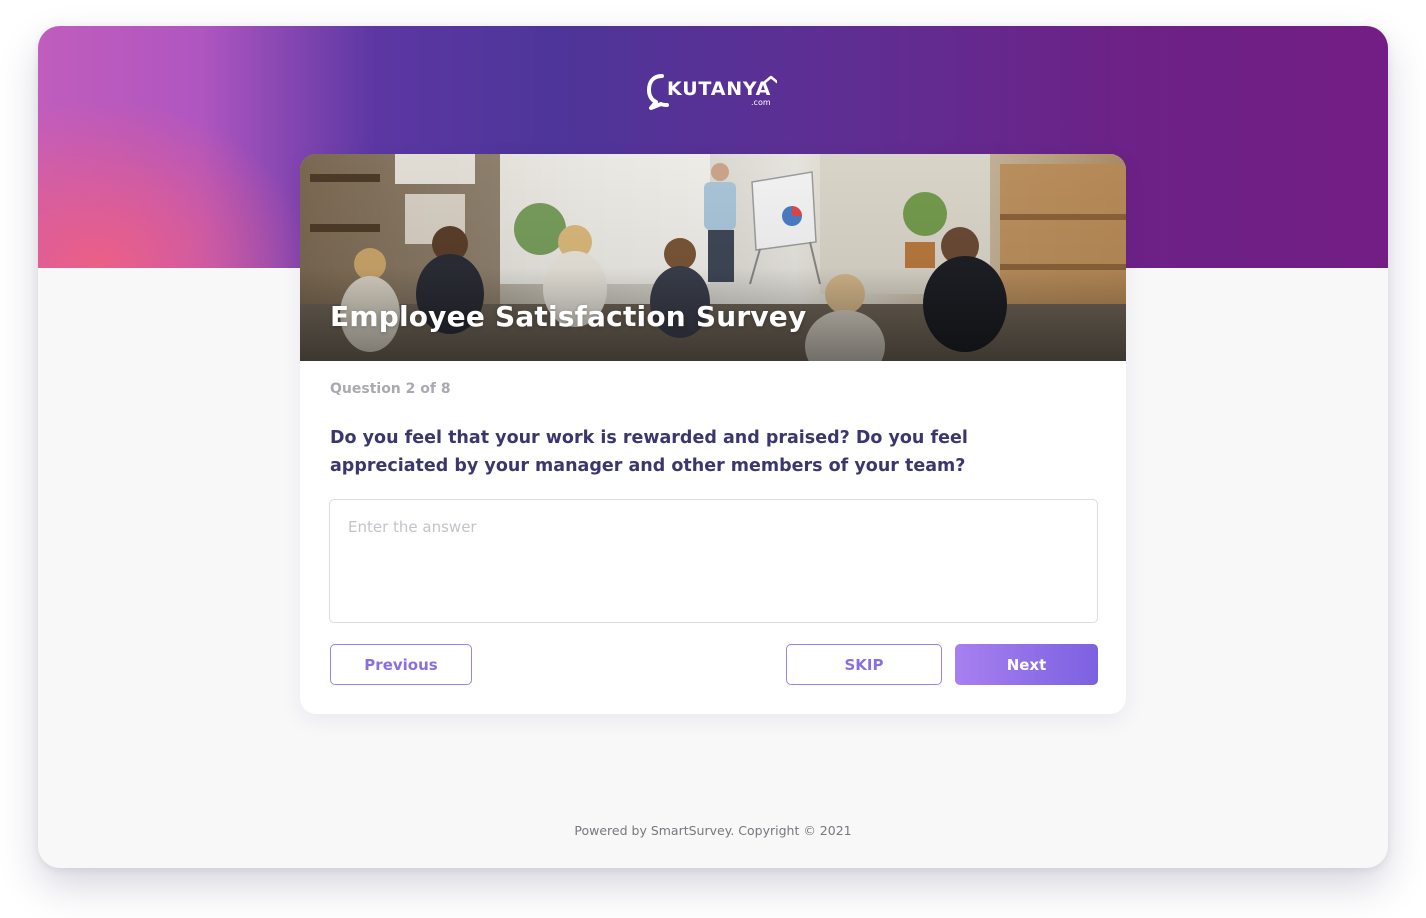 The width and height of the screenshot is (1426, 918). What do you see at coordinates (864, 664) in the screenshot?
I see `skip-button: SKIP` at bounding box center [864, 664].